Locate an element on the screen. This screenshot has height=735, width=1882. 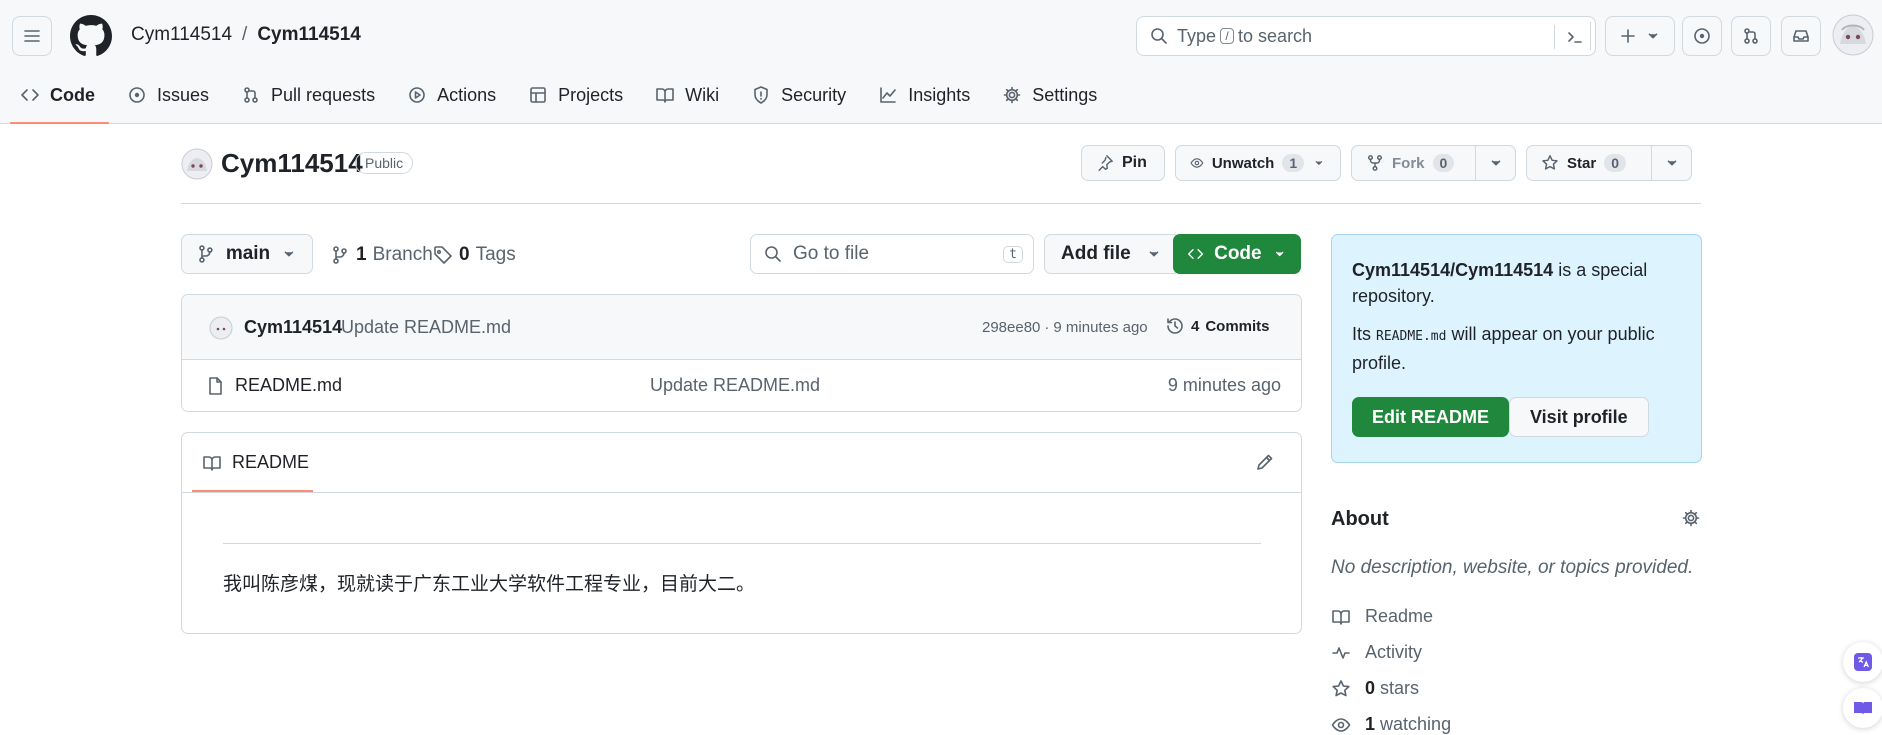
github-logo-icon is located at coordinates (91, 36).